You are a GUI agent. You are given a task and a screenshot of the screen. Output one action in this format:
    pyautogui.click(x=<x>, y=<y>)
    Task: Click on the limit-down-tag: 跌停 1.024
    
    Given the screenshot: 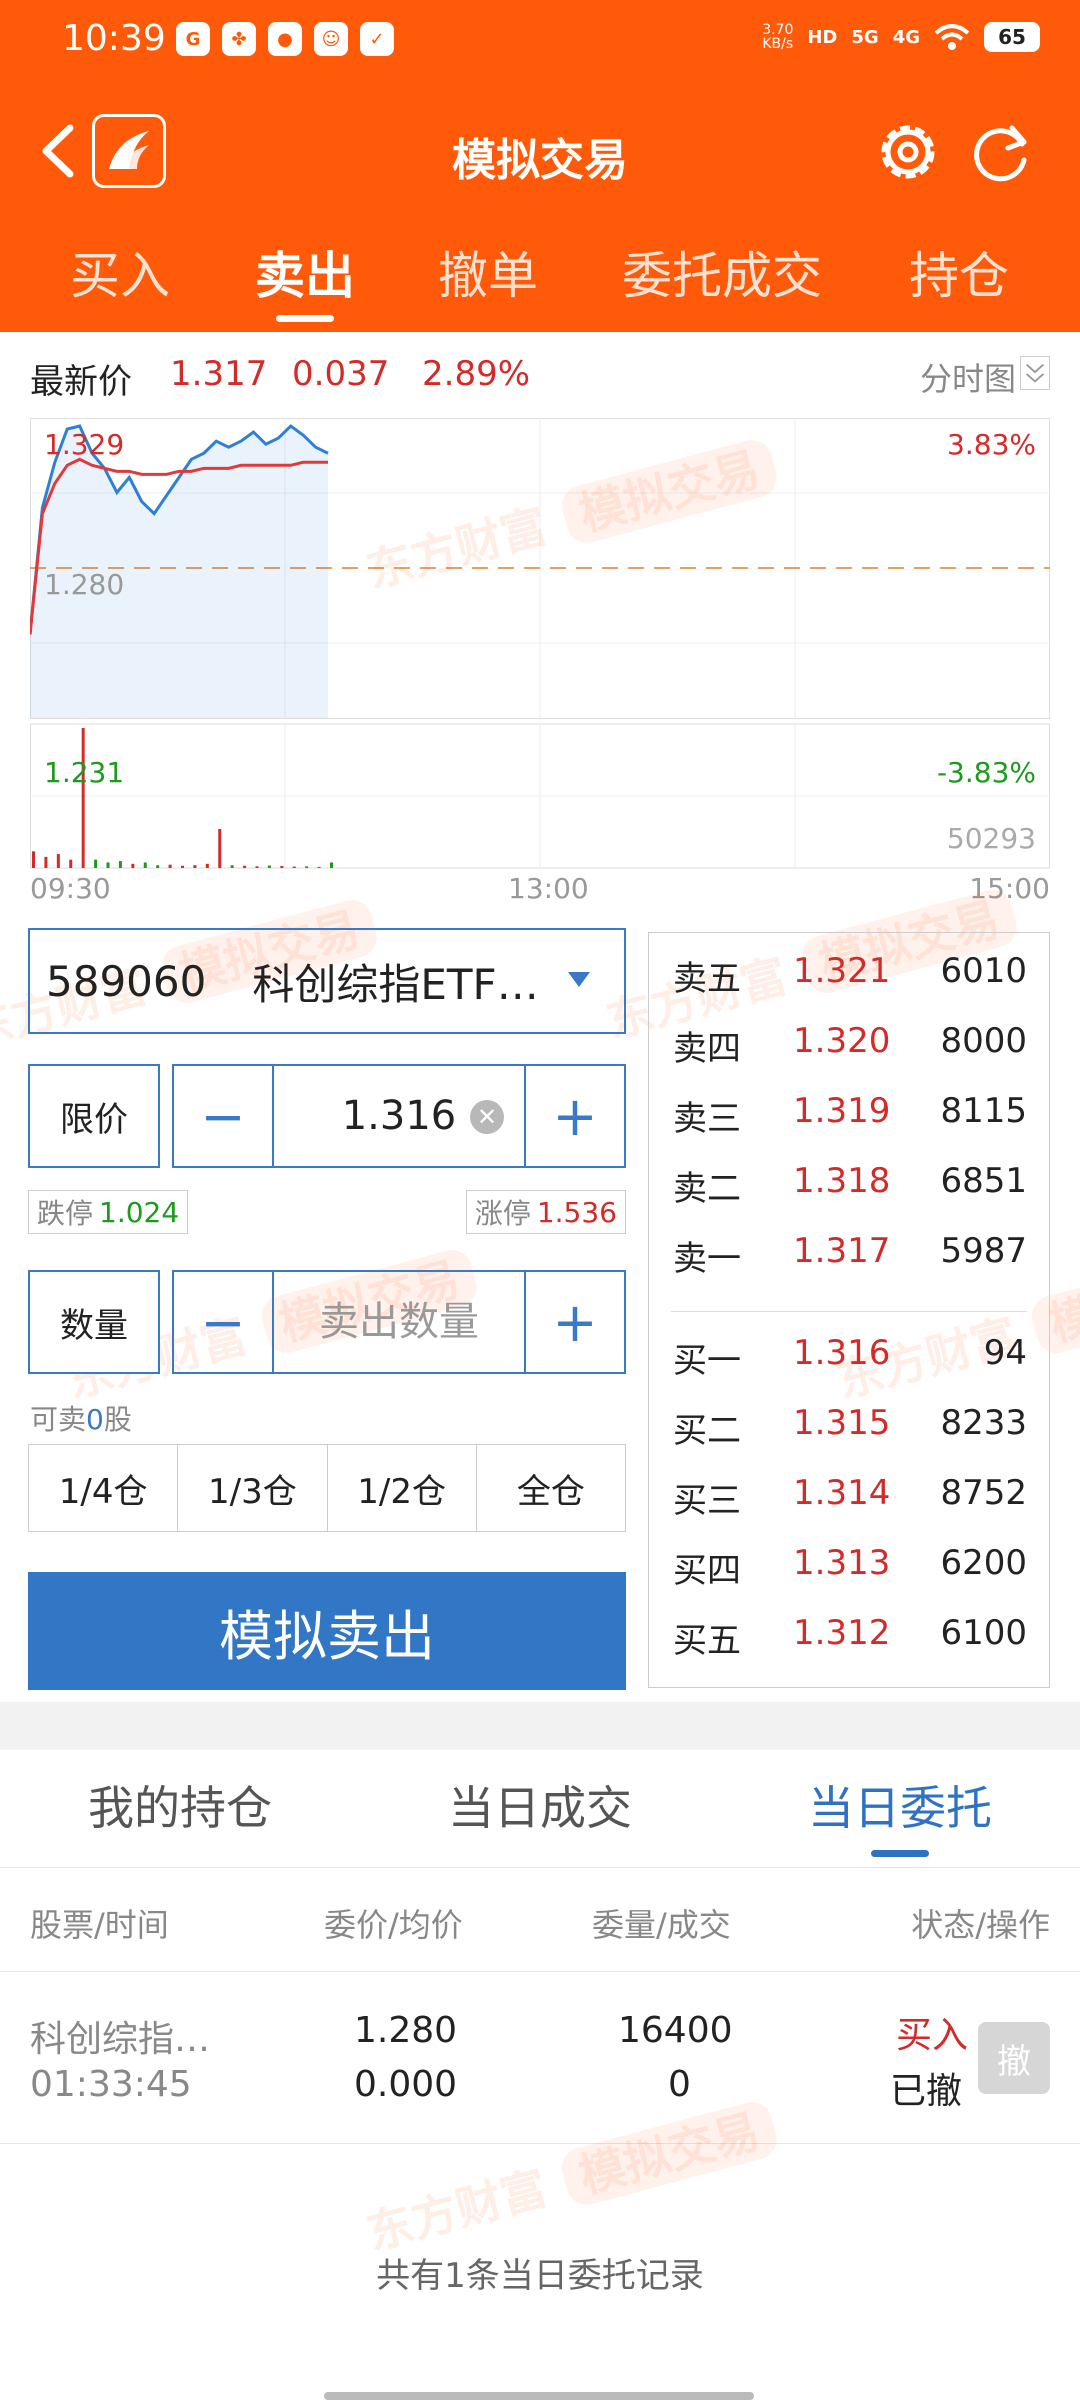 What is the action you would take?
    pyautogui.click(x=108, y=1212)
    